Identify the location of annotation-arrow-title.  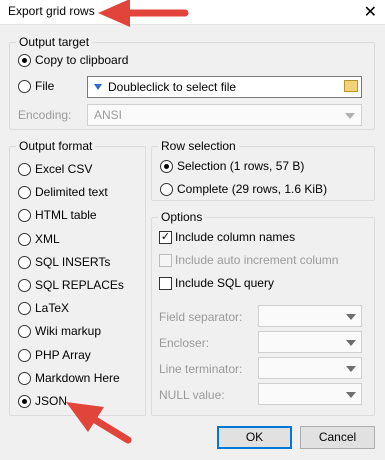
(143, 13).